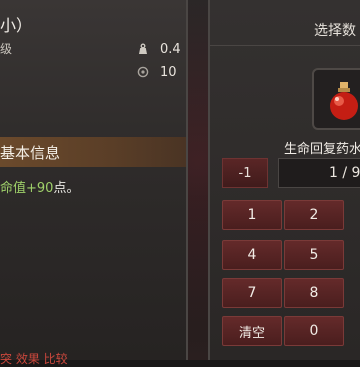  I want to click on effect-suffix: 点。, so click(66, 188).